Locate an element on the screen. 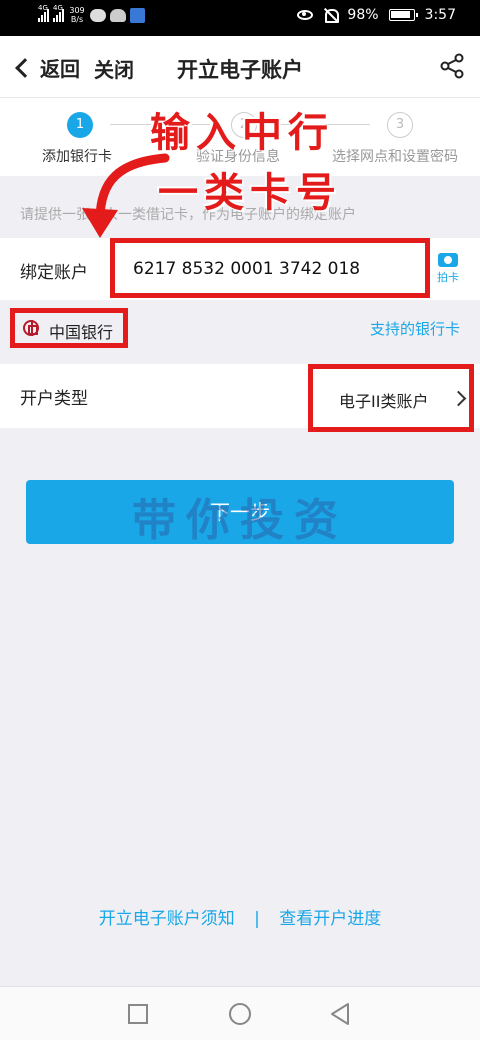 This screenshot has height=1040, width=480. mute-icon is located at coordinates (331, 15).